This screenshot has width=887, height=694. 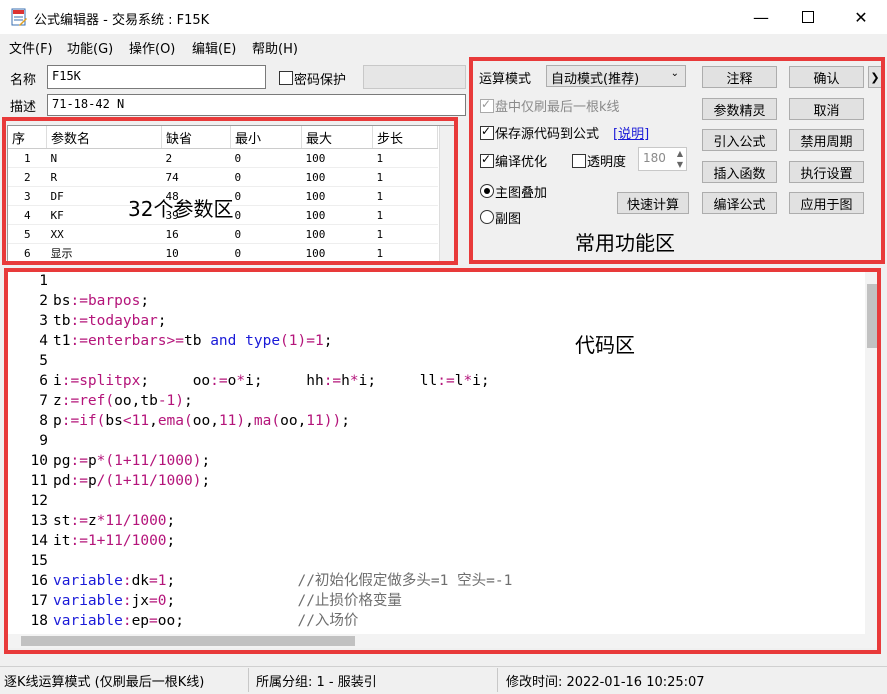 I want to click on password-field, so click(x=414, y=77).